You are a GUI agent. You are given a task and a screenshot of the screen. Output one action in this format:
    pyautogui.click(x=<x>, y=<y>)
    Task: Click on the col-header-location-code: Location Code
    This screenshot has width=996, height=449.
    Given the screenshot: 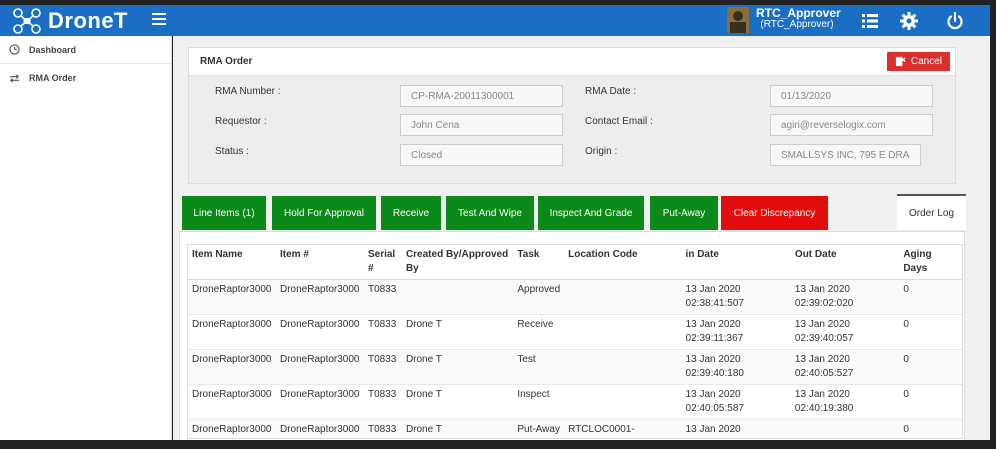 What is the action you would take?
    pyautogui.click(x=623, y=262)
    